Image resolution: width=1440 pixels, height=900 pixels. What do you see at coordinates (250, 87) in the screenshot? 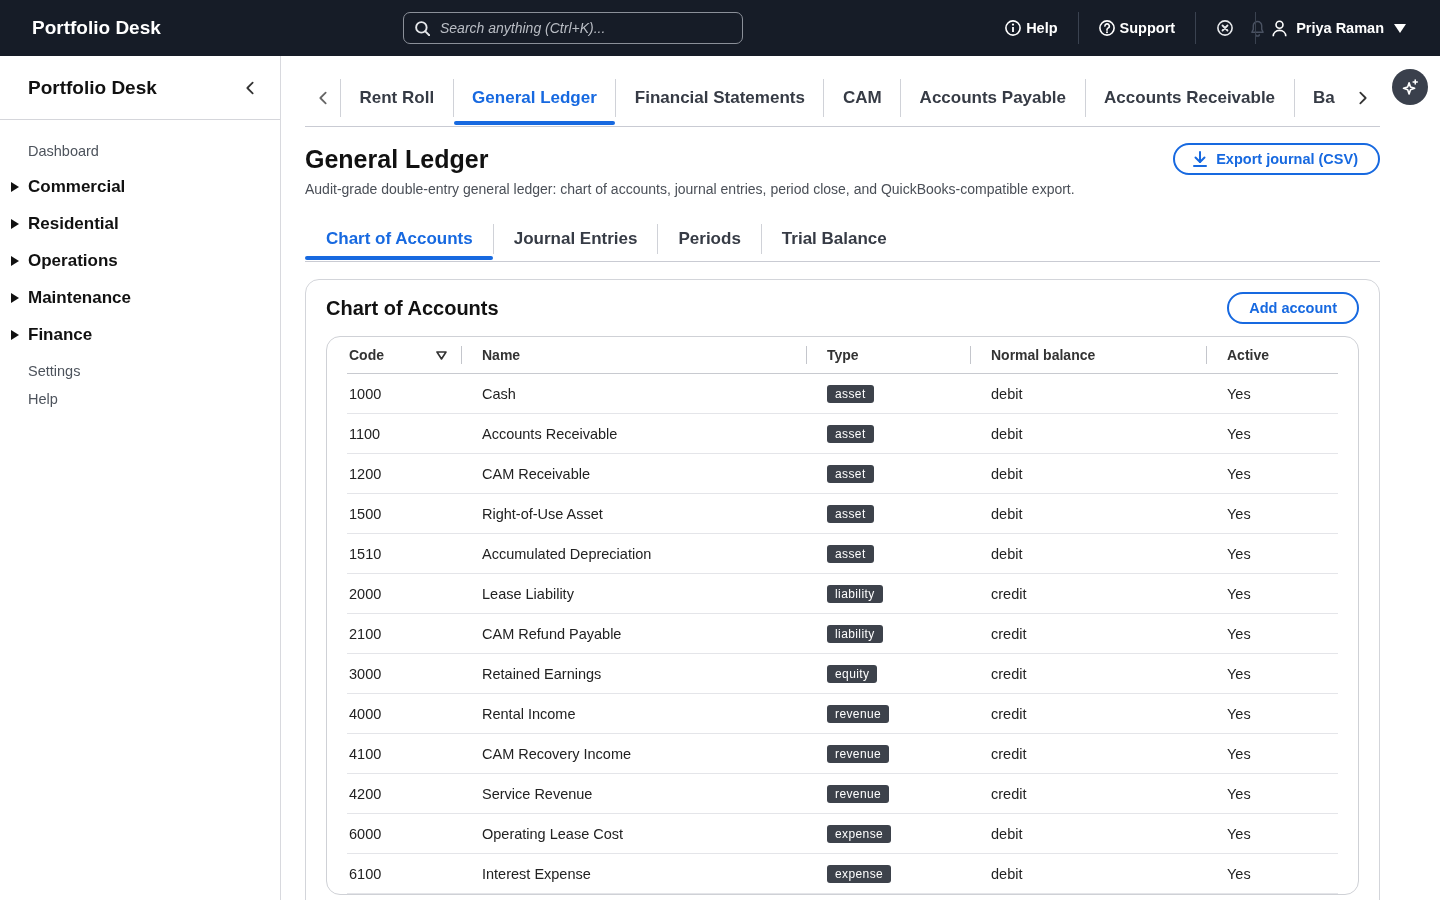
I see `chevron-left-icon` at bounding box center [250, 87].